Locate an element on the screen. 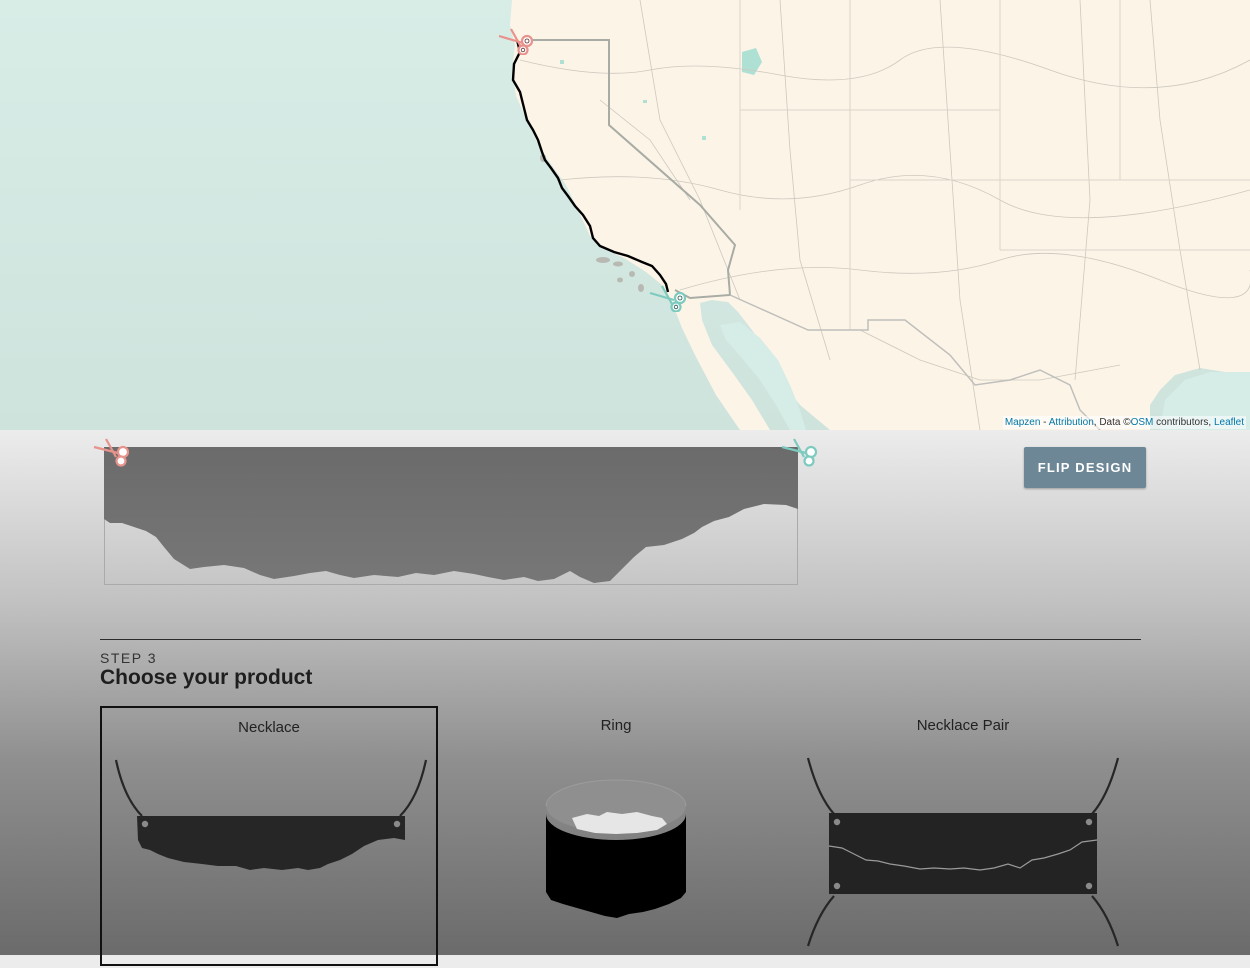 This screenshot has width=1250, height=968. ring-preview is located at coordinates (616, 848).